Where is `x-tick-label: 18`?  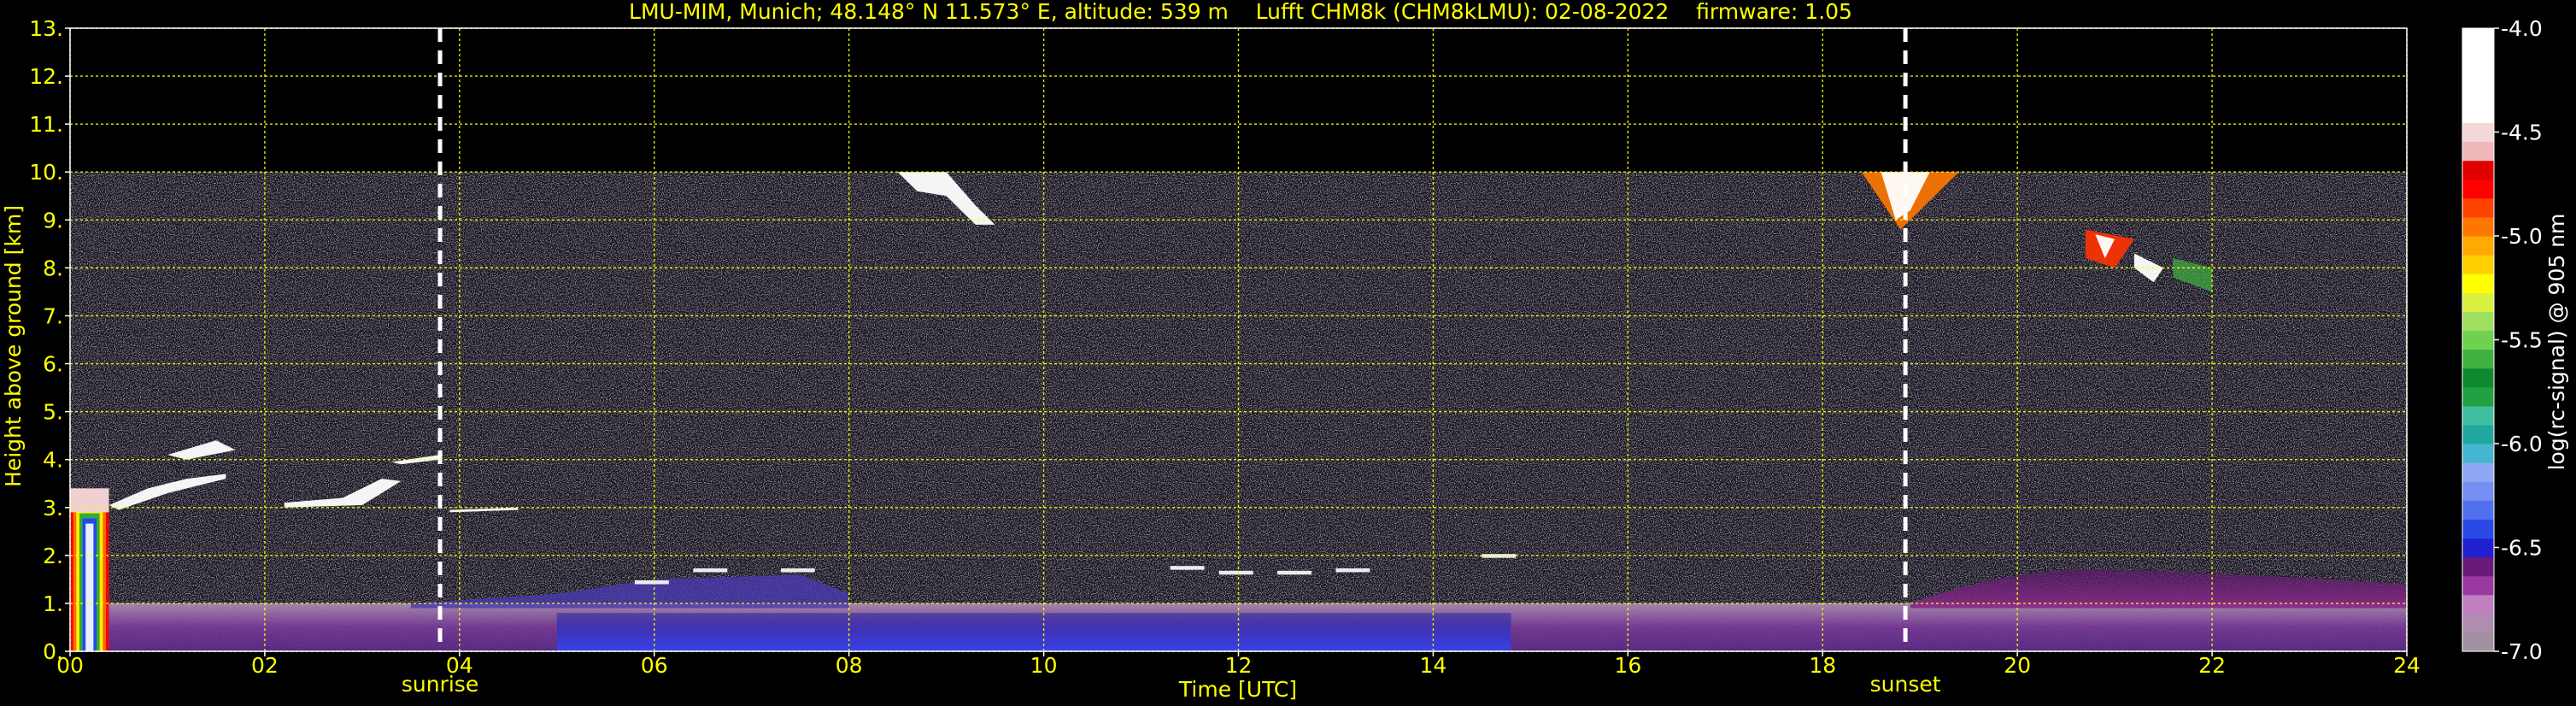
x-tick-label: 18 is located at coordinates (1822, 665).